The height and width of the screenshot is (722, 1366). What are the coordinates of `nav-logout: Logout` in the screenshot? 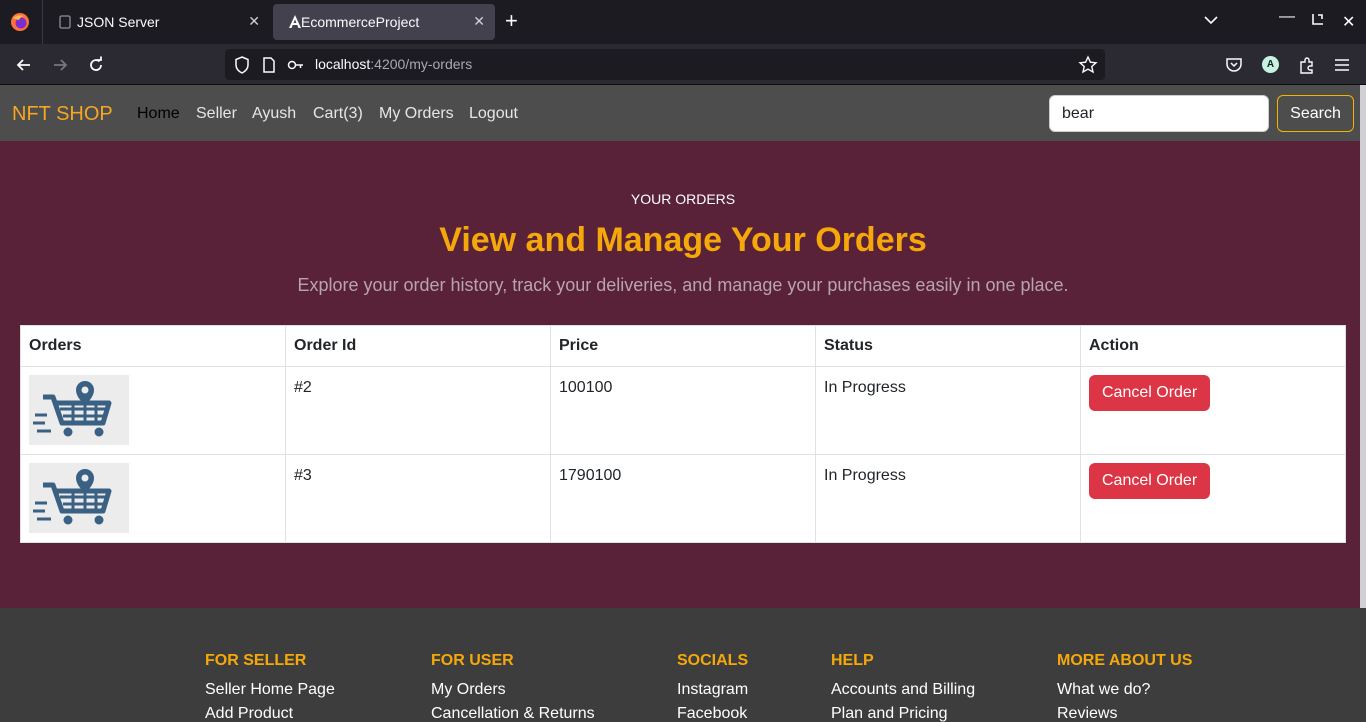 It's located at (493, 114).